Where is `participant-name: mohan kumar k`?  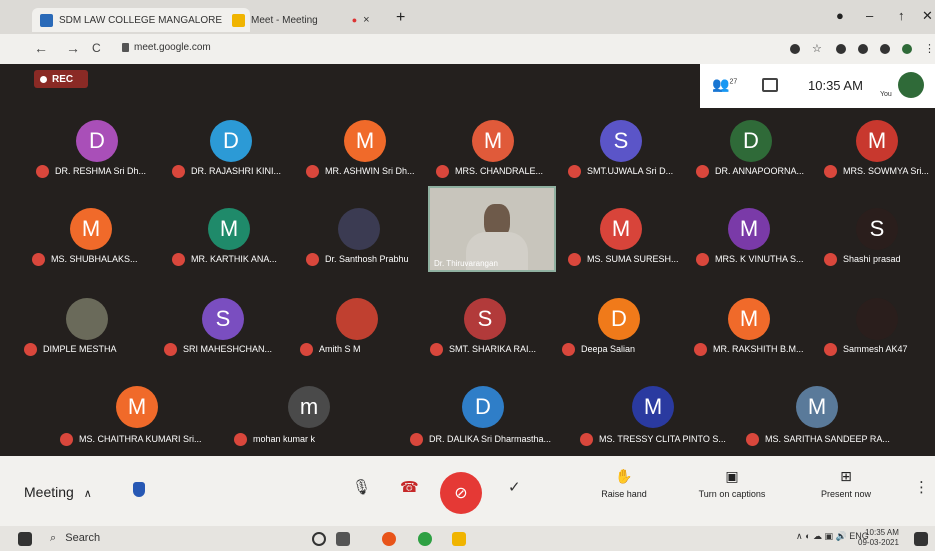
participant-name: mohan kumar k is located at coordinates (274, 439).